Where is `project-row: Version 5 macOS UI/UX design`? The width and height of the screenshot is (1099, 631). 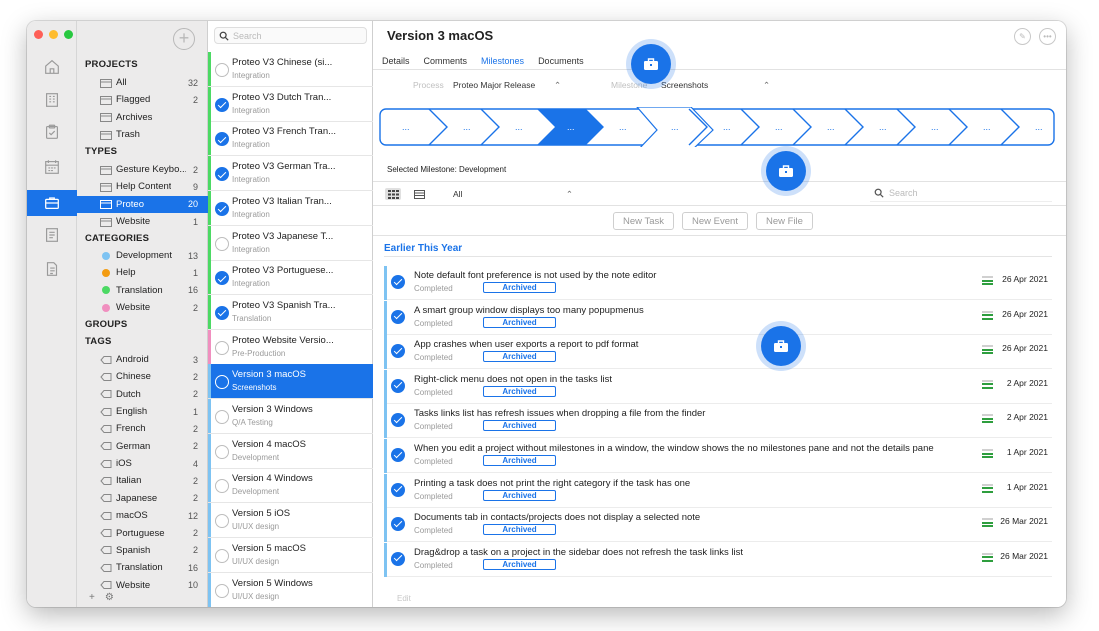
project-row: Version 5 macOS UI/UX design is located at coordinates (290, 555).